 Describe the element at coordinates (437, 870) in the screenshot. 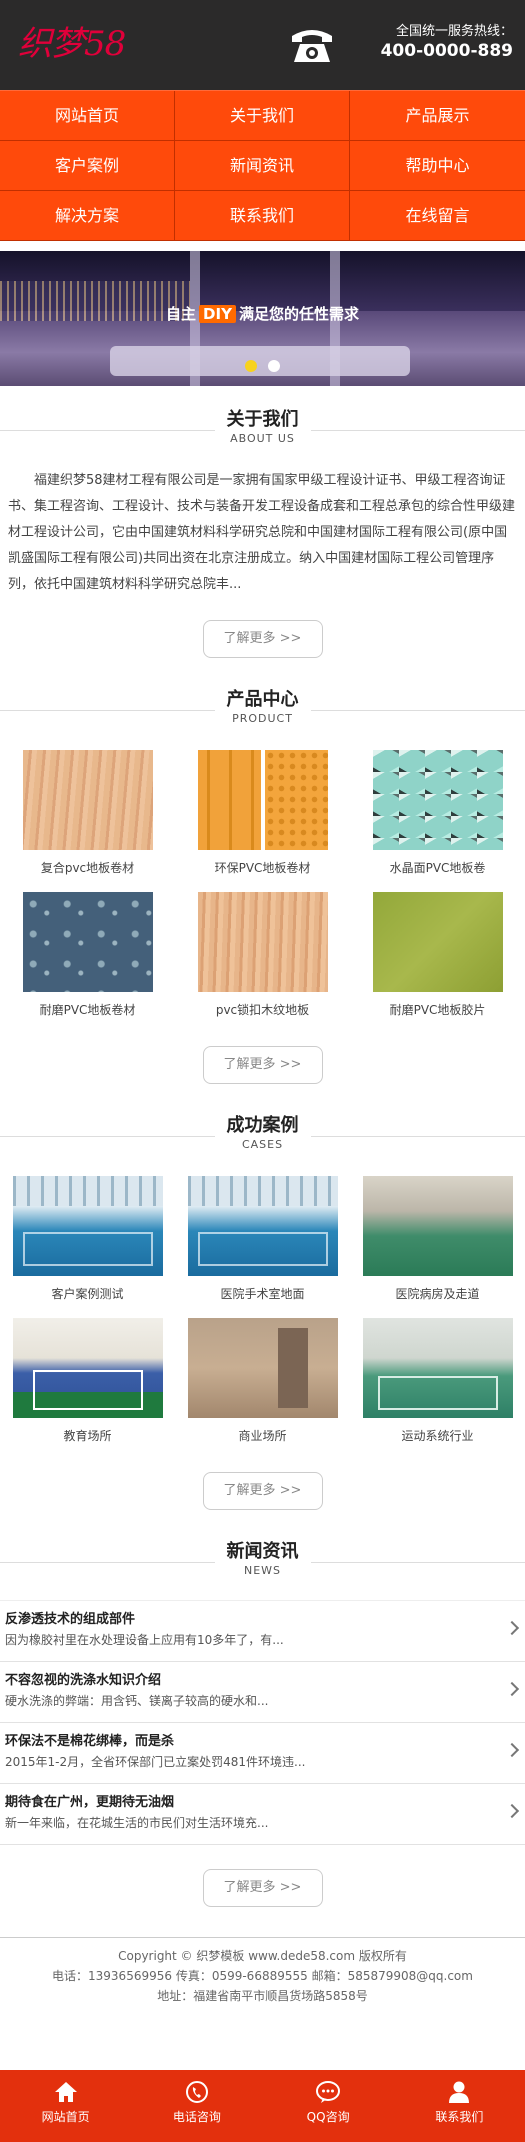

I see `product-name: 水晶面PVC地板卷` at that location.